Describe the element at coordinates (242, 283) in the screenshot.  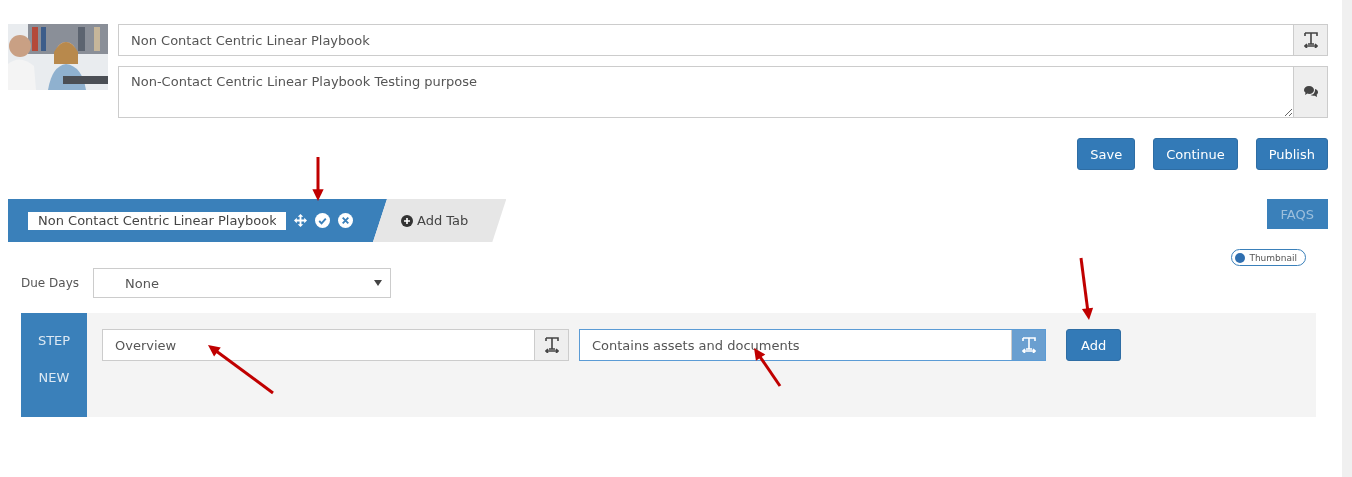
I see `due-days-select: None` at that location.